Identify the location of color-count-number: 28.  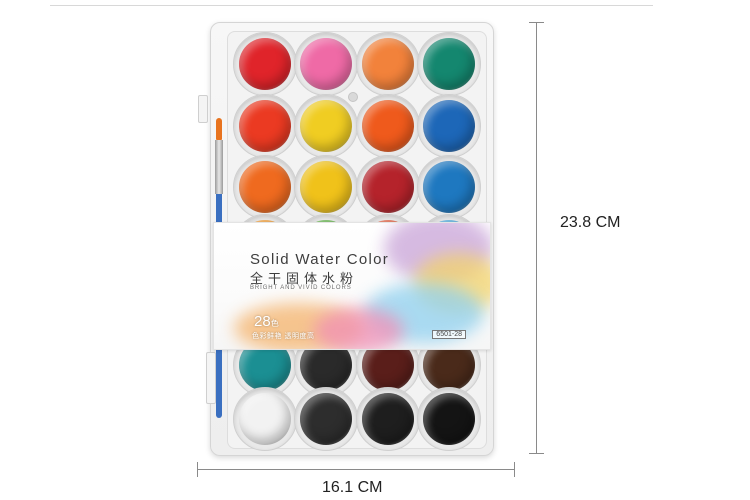
(262, 321).